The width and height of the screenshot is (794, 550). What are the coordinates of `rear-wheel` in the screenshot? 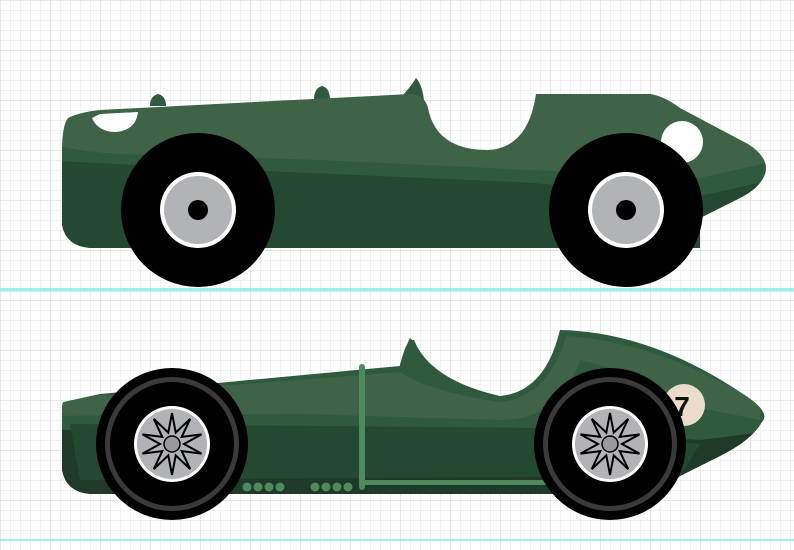 It's located at (198, 210).